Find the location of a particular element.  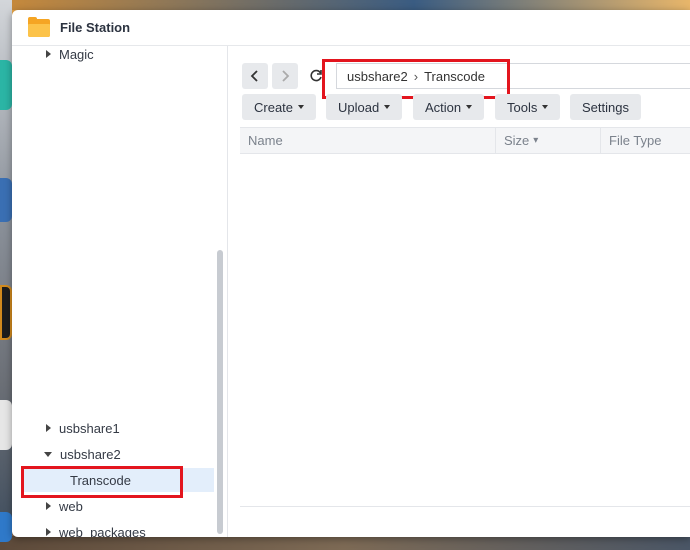

tree-item-label: usbshare2 is located at coordinates (90, 454).